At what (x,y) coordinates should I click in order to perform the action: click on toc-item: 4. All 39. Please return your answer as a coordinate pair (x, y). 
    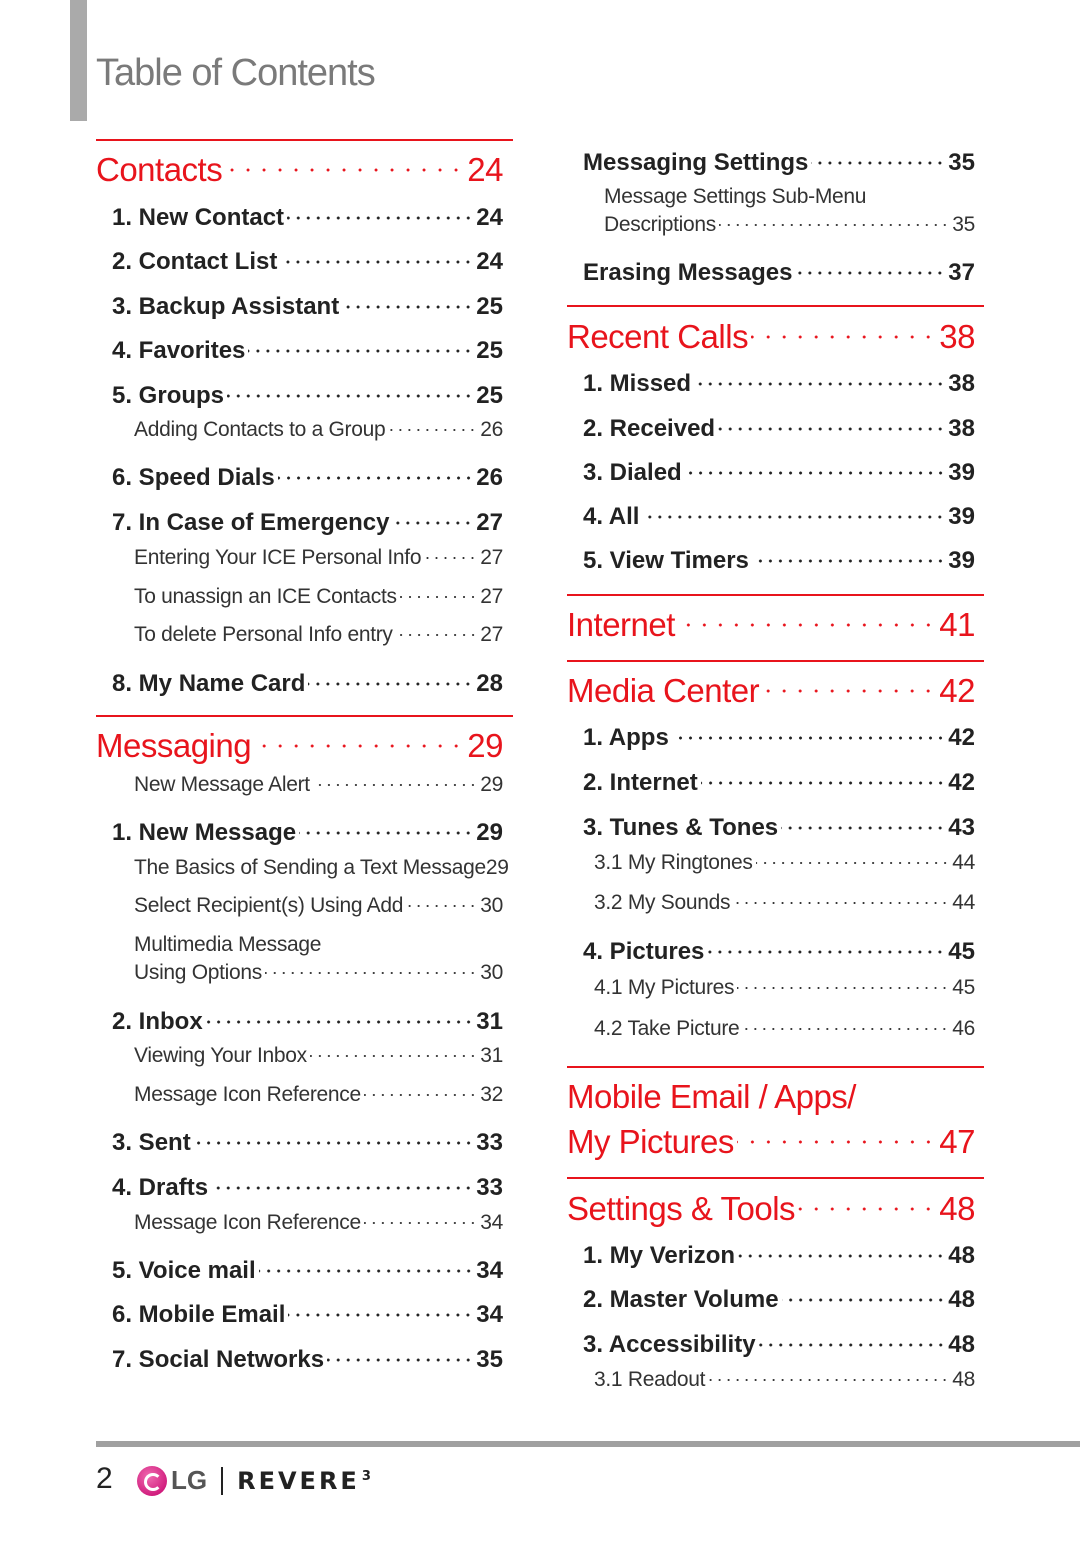
    Looking at the image, I should click on (779, 517).